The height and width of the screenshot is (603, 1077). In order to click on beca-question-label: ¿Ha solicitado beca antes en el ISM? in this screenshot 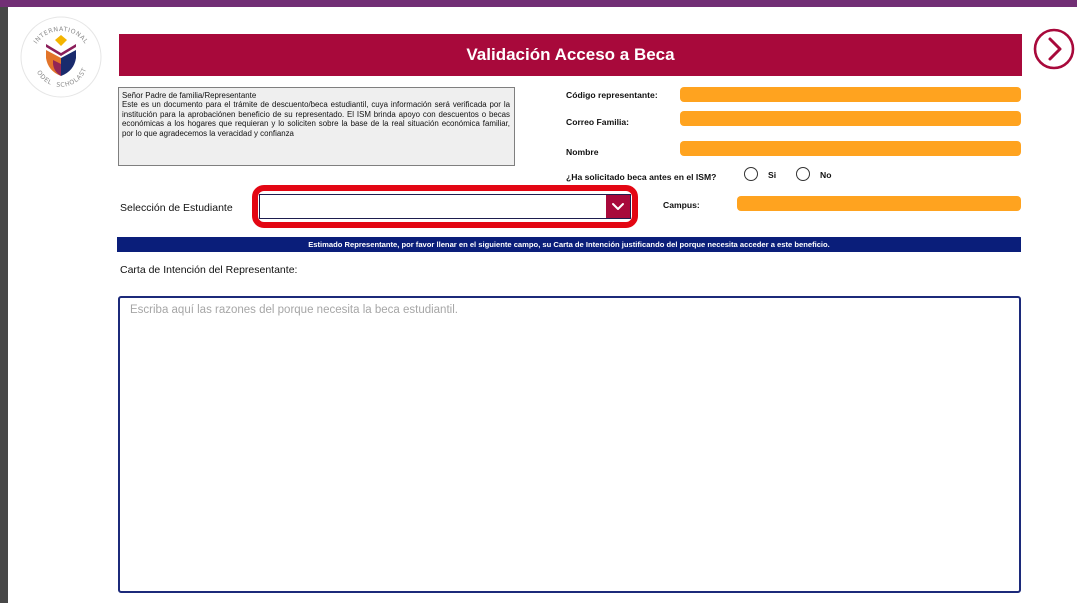, I will do `click(641, 177)`.